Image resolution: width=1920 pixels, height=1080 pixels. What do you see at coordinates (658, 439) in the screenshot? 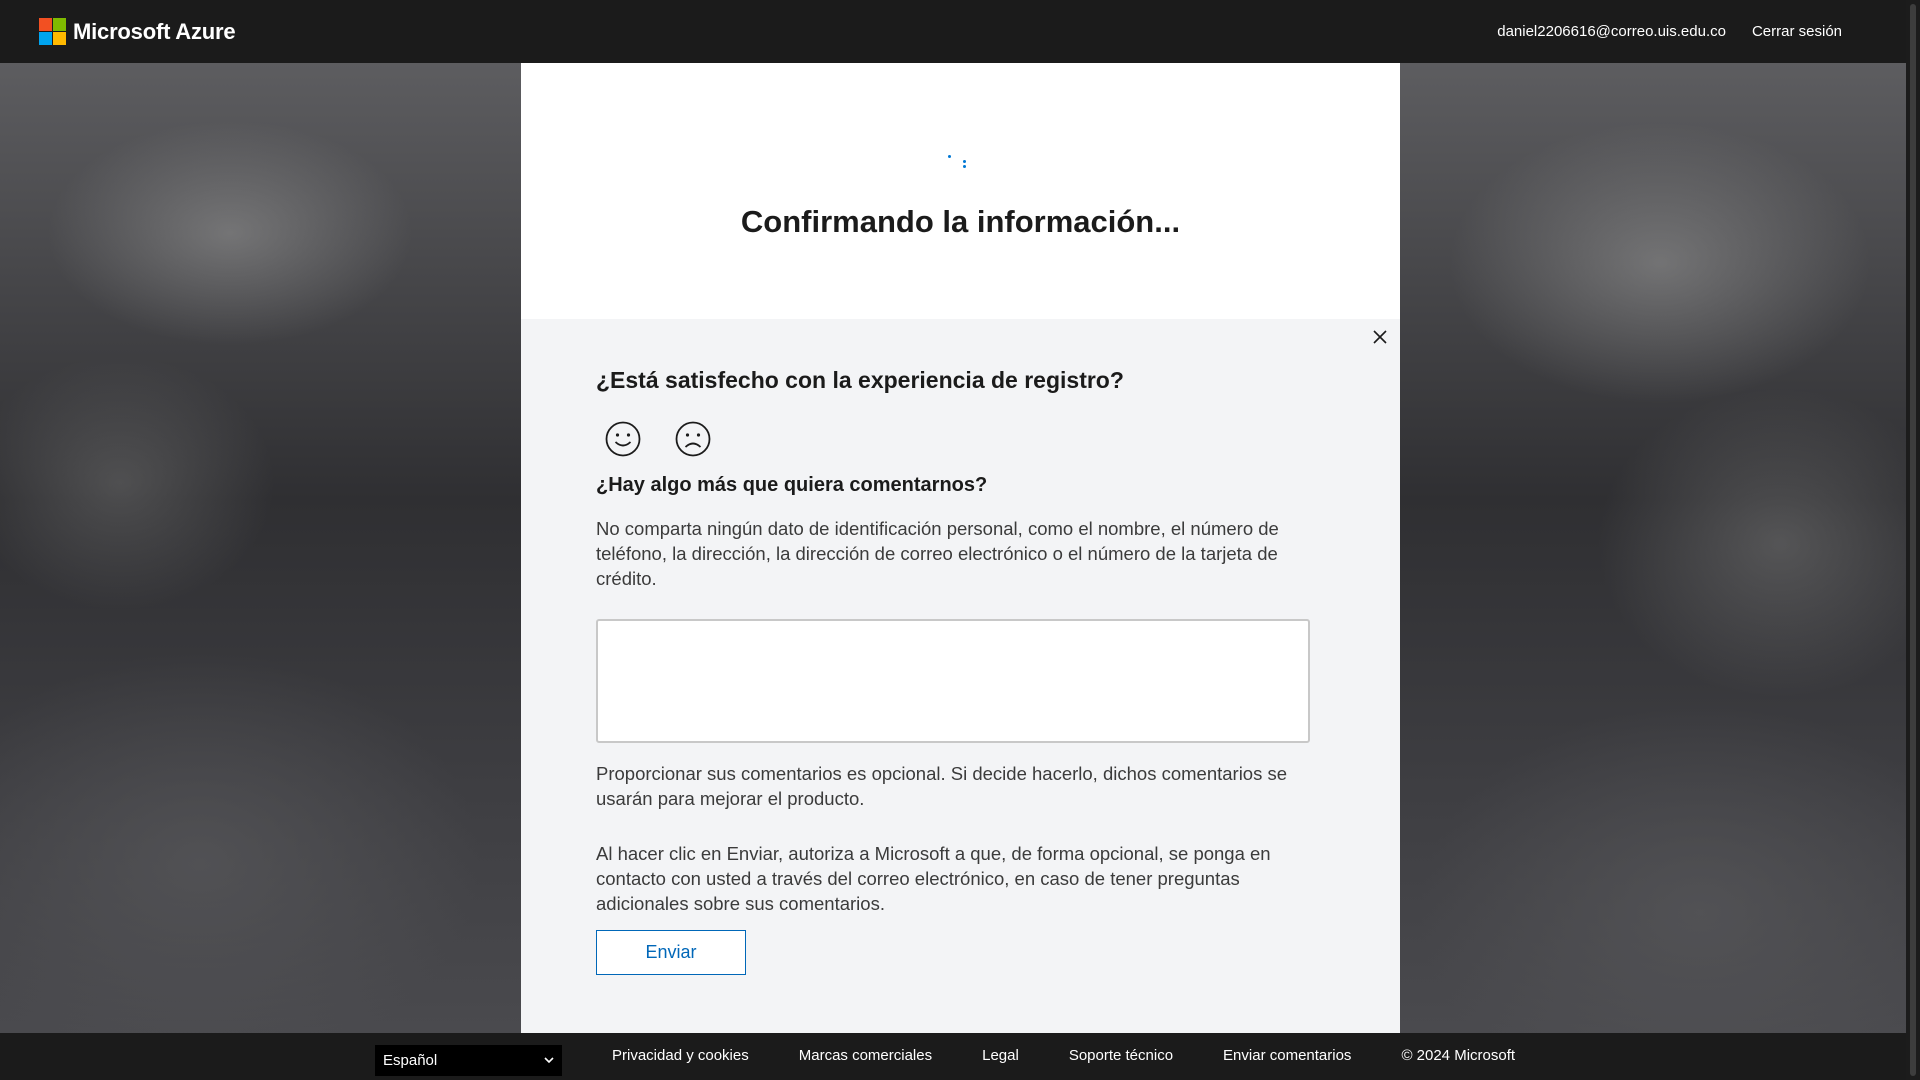
I see `rating-options` at bounding box center [658, 439].